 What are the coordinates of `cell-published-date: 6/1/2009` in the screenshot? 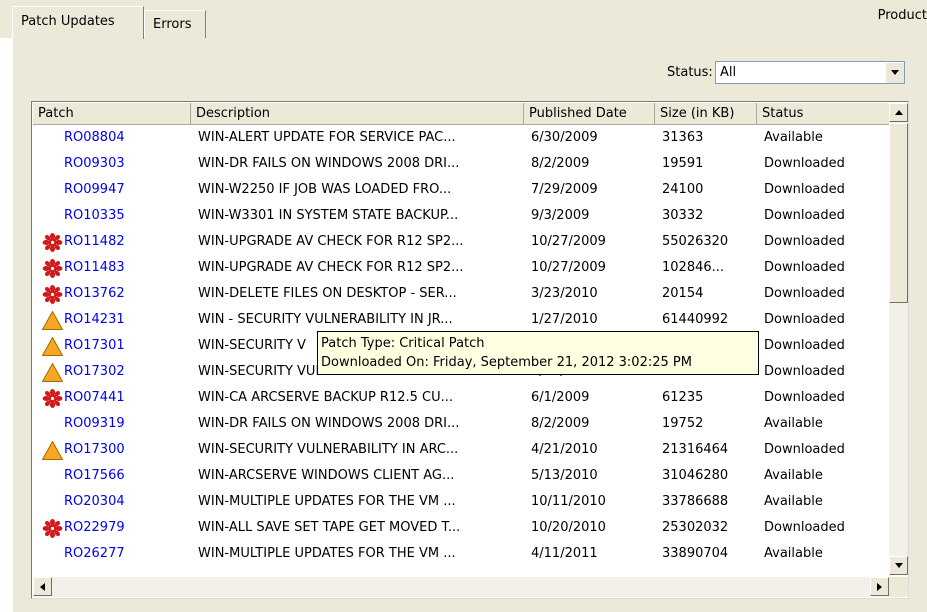 It's located at (560, 397).